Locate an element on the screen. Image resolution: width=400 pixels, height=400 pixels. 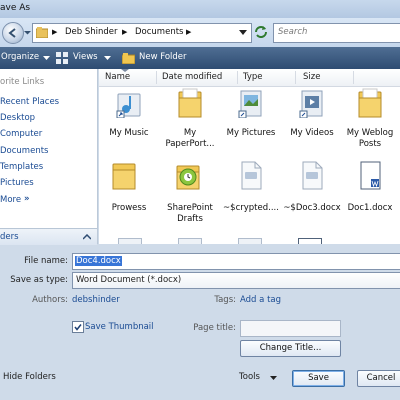
new-folder-button: New Folder is located at coordinates (157, 58).